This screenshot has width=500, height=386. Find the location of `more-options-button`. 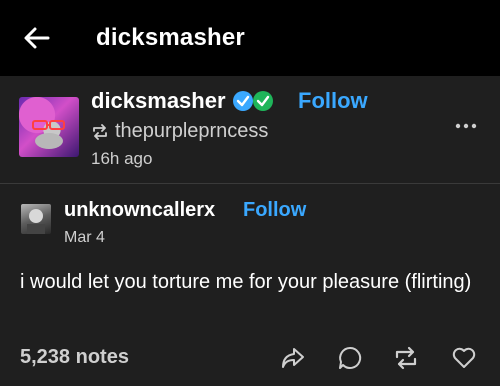

more-options-button is located at coordinates (466, 126).